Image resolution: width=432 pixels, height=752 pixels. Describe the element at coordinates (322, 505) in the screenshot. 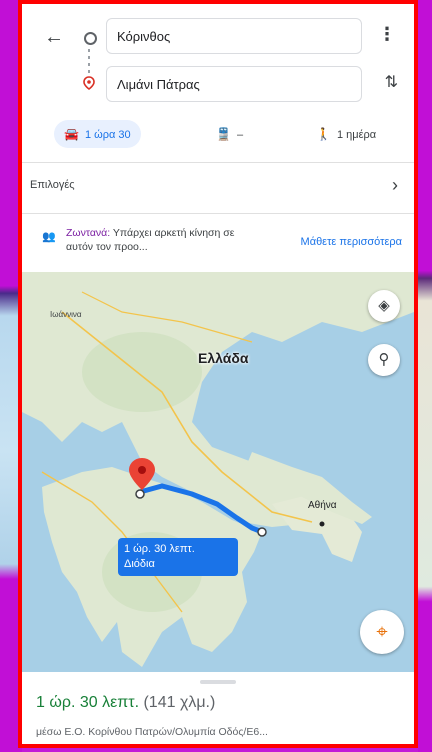

I see `city-label-athens: Αθήνα` at that location.